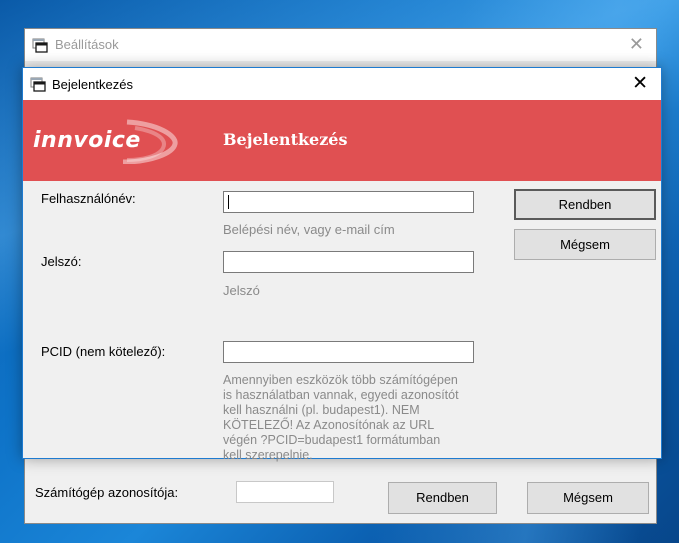 This screenshot has height=543, width=679. Describe the element at coordinates (588, 498) in the screenshot. I see `settings-cancel-button: Mégsem` at that location.